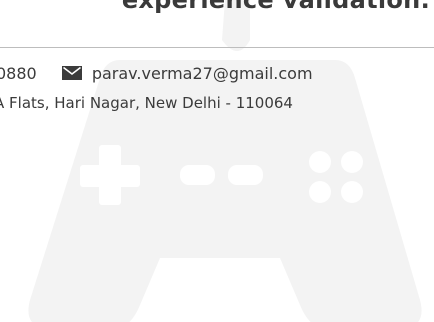 This screenshot has width=434, height=322. Describe the element at coordinates (146, 103) in the screenshot. I see `address: A Flats, Hari Nagar, New Delhi - 110064` at that location.